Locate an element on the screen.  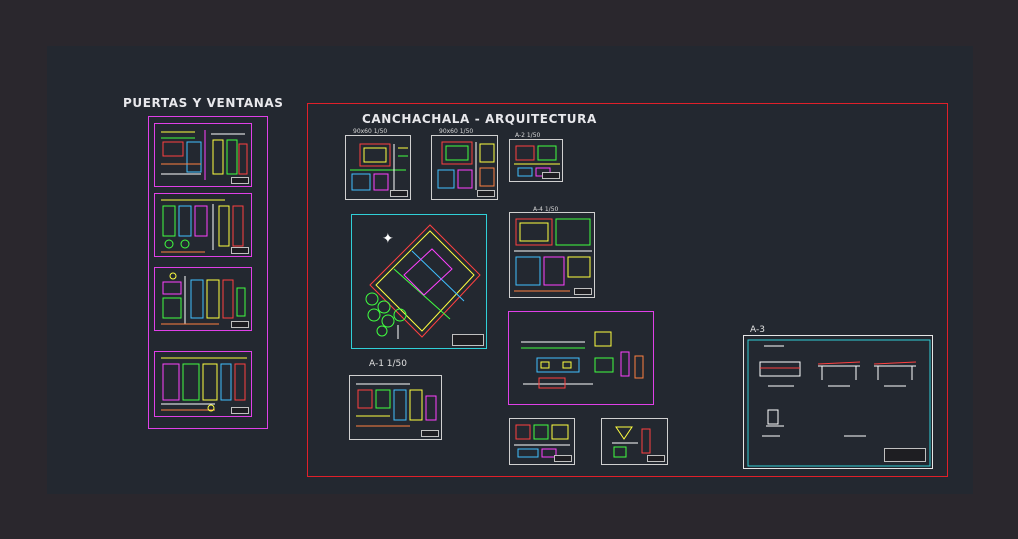
floor-plan-sheet-a4 is located at coordinates (552, 255).